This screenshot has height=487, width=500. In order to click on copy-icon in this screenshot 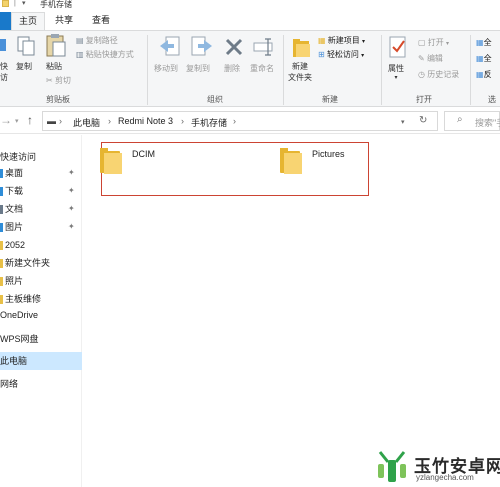, I will do `click(26, 47)`.